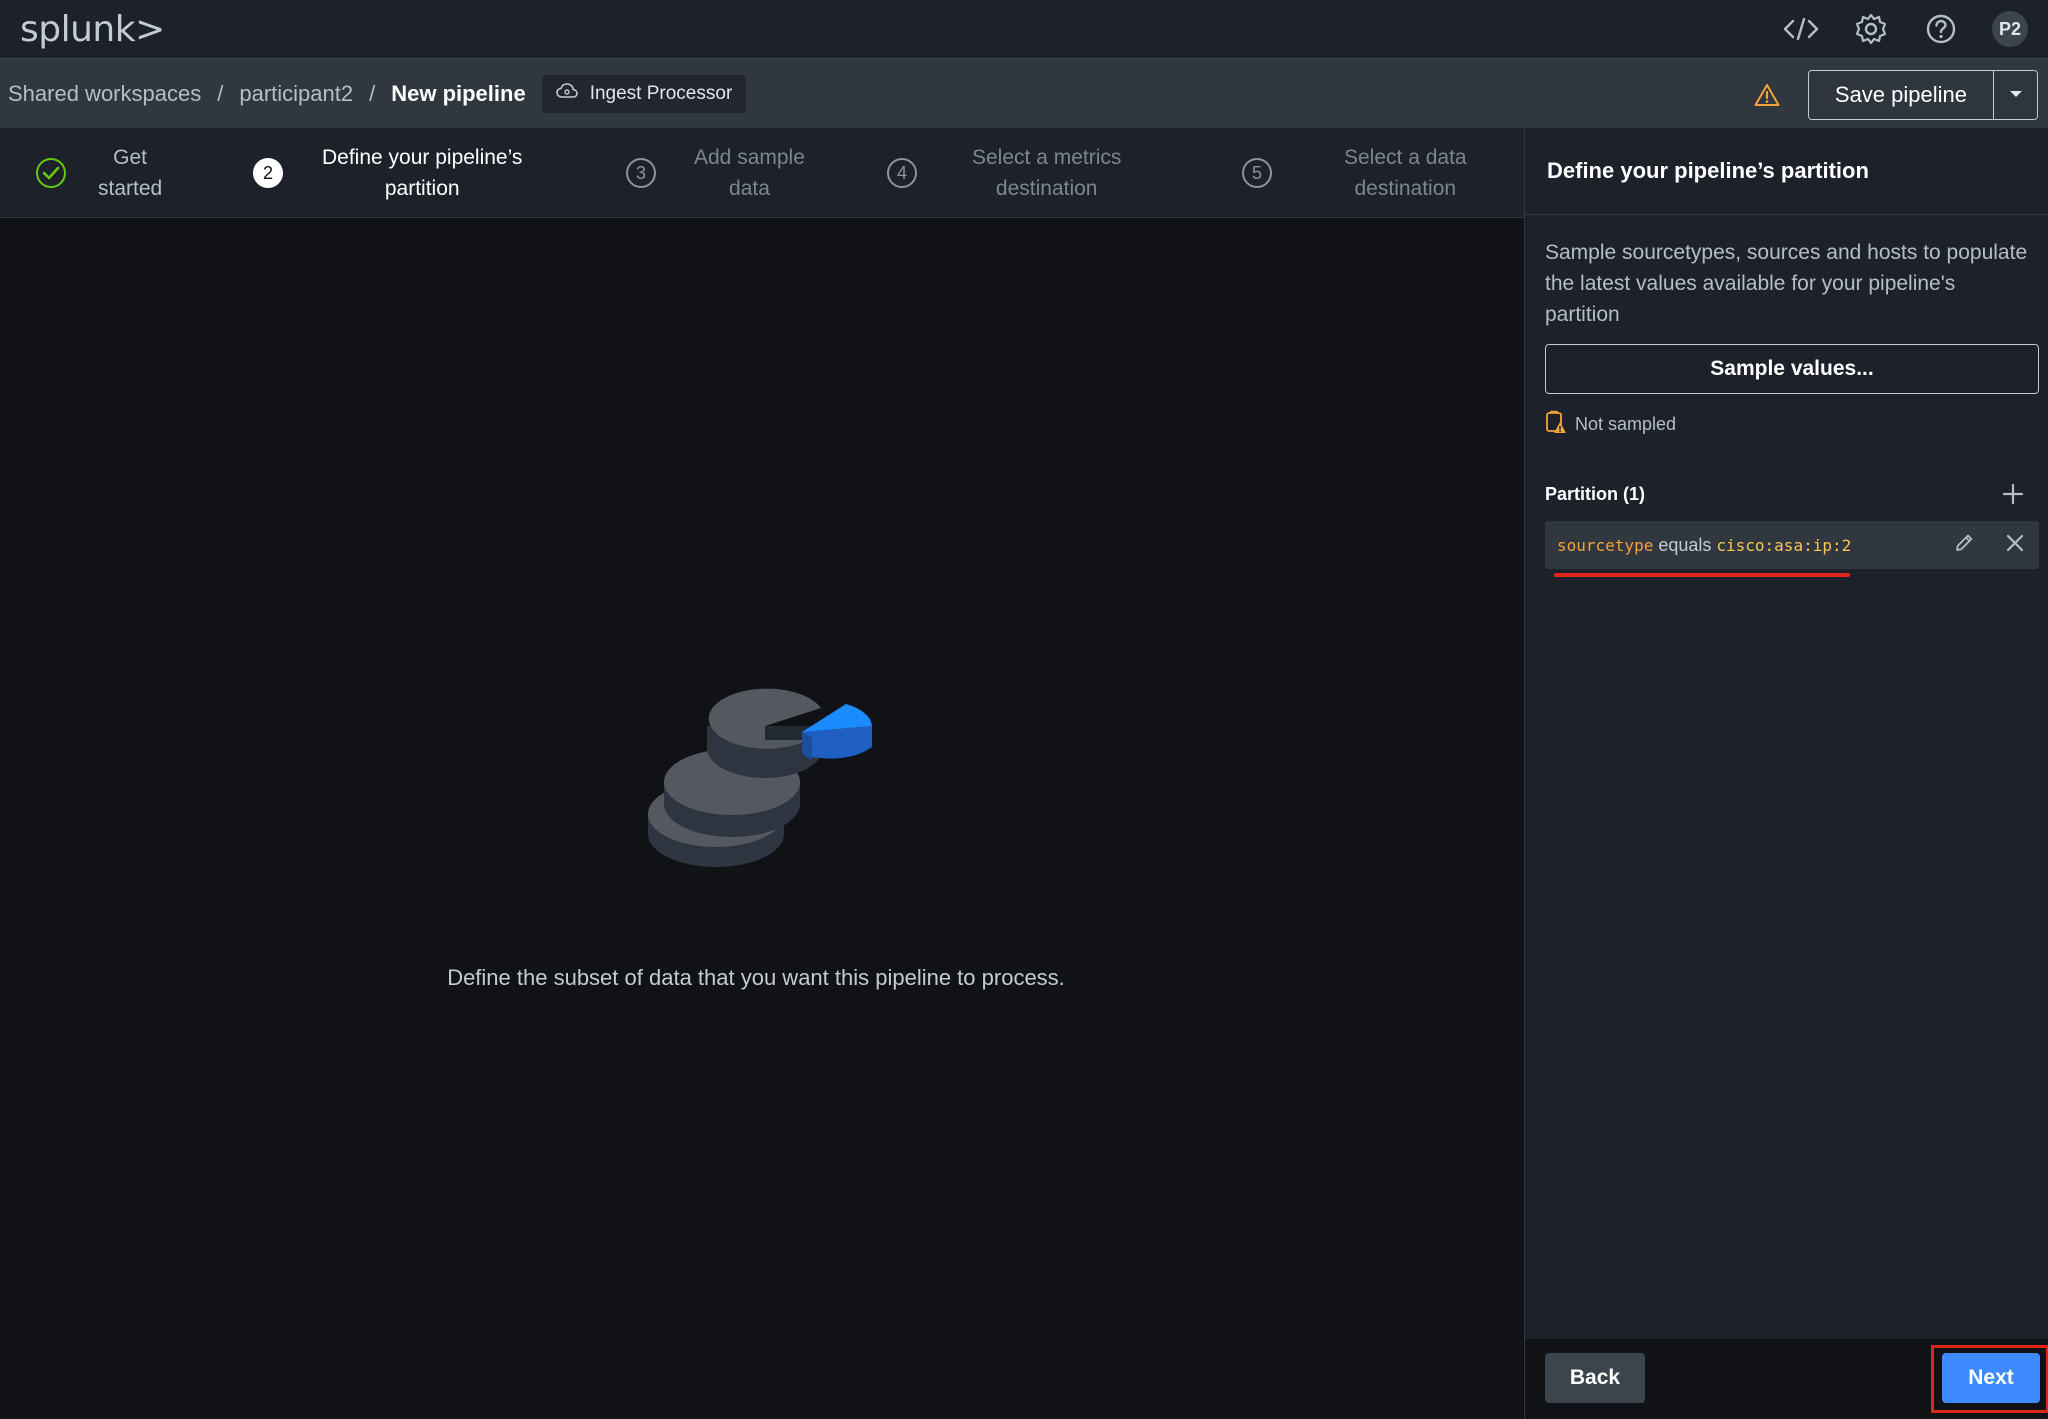 The image size is (2048, 1419). Describe the element at coordinates (1024, 29) in the screenshot. I see `top-navigation-bar: splunk> P2` at that location.